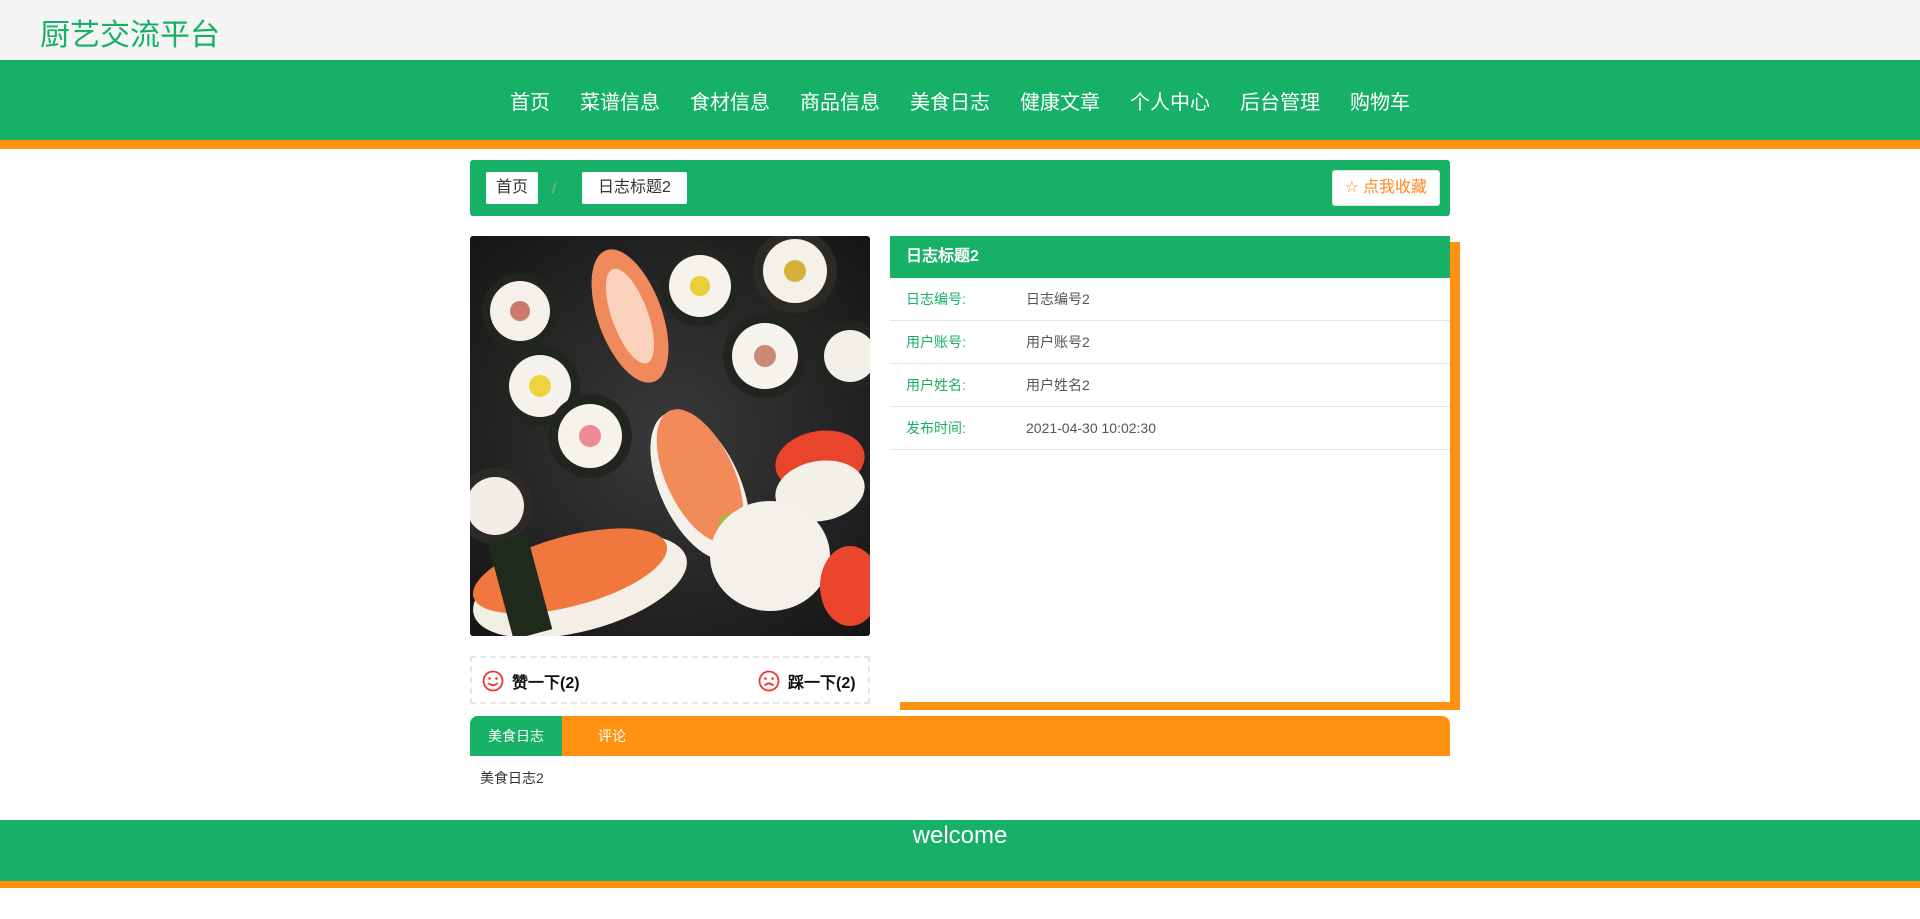 The width and height of the screenshot is (1920, 919). I want to click on dislike-button: 踩一下(2), so click(807, 681).